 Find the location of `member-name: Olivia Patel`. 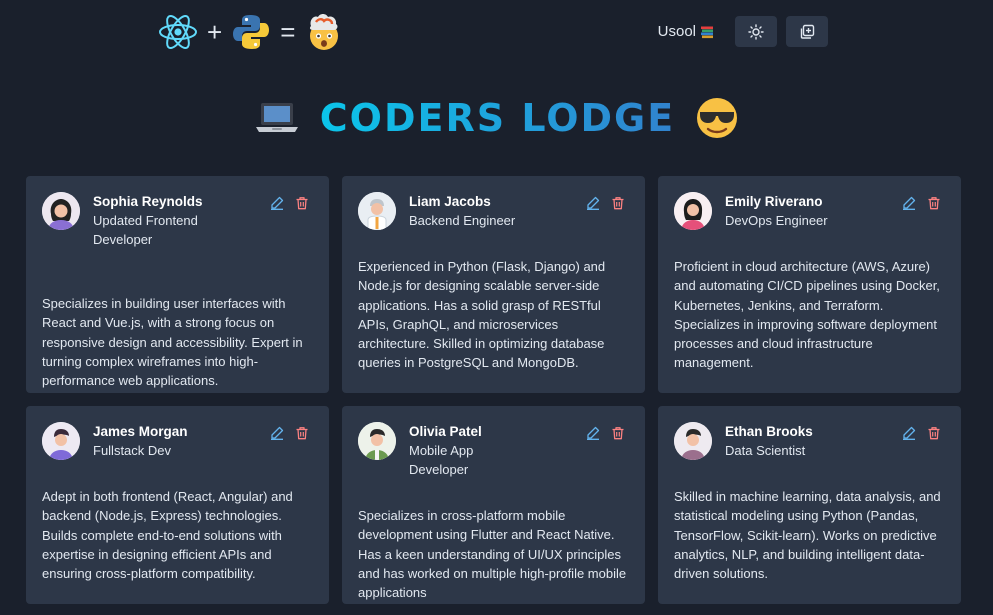

member-name: Olivia Patel is located at coordinates (445, 431).